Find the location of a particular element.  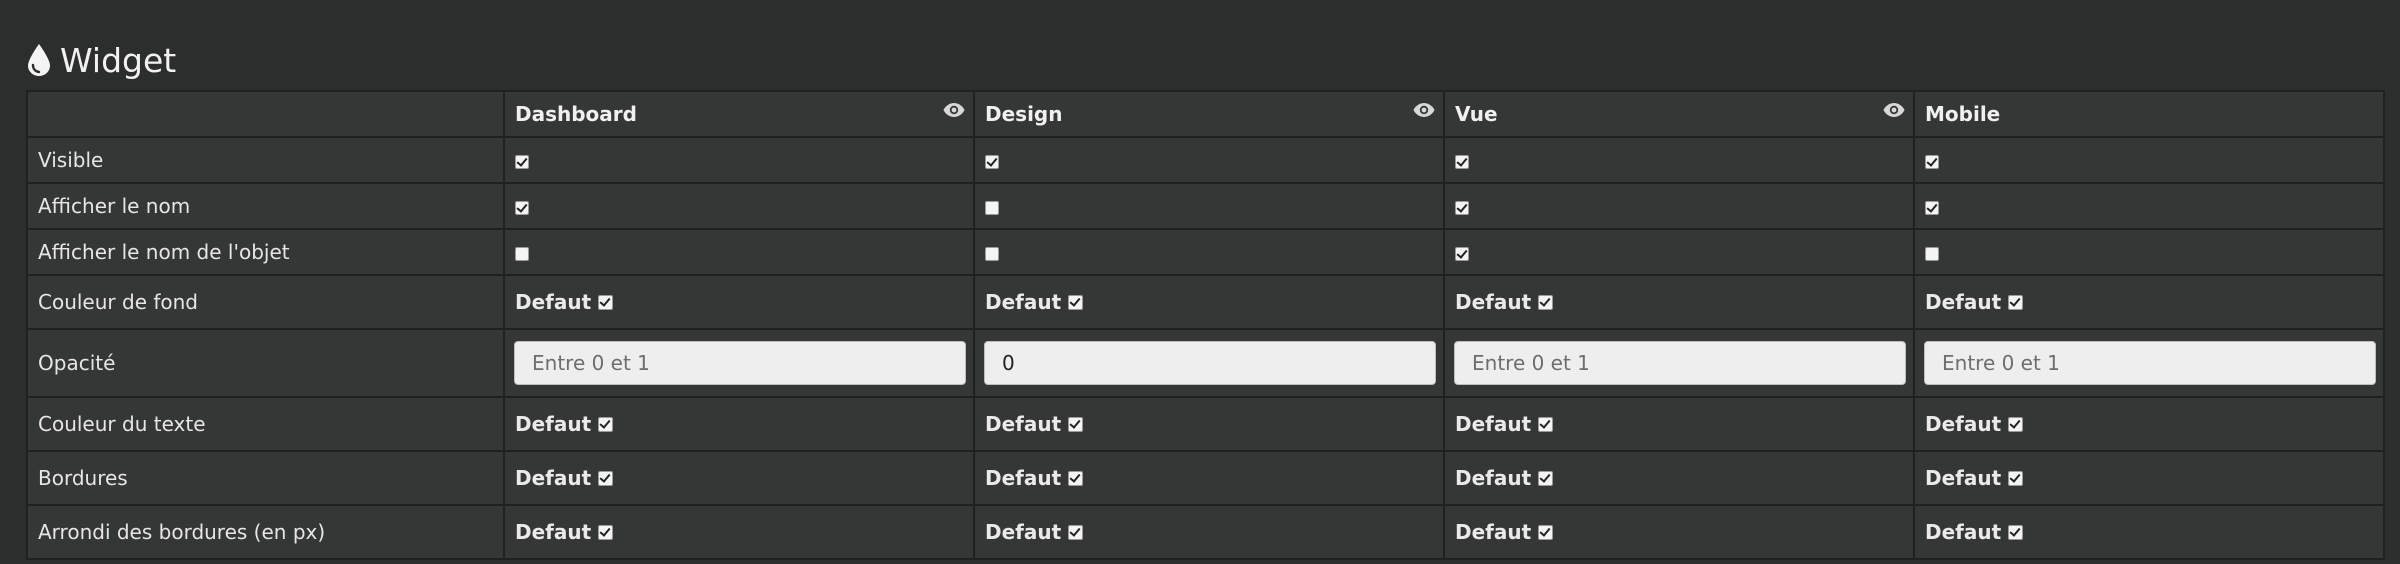

opacity-input-design is located at coordinates (1210, 363).